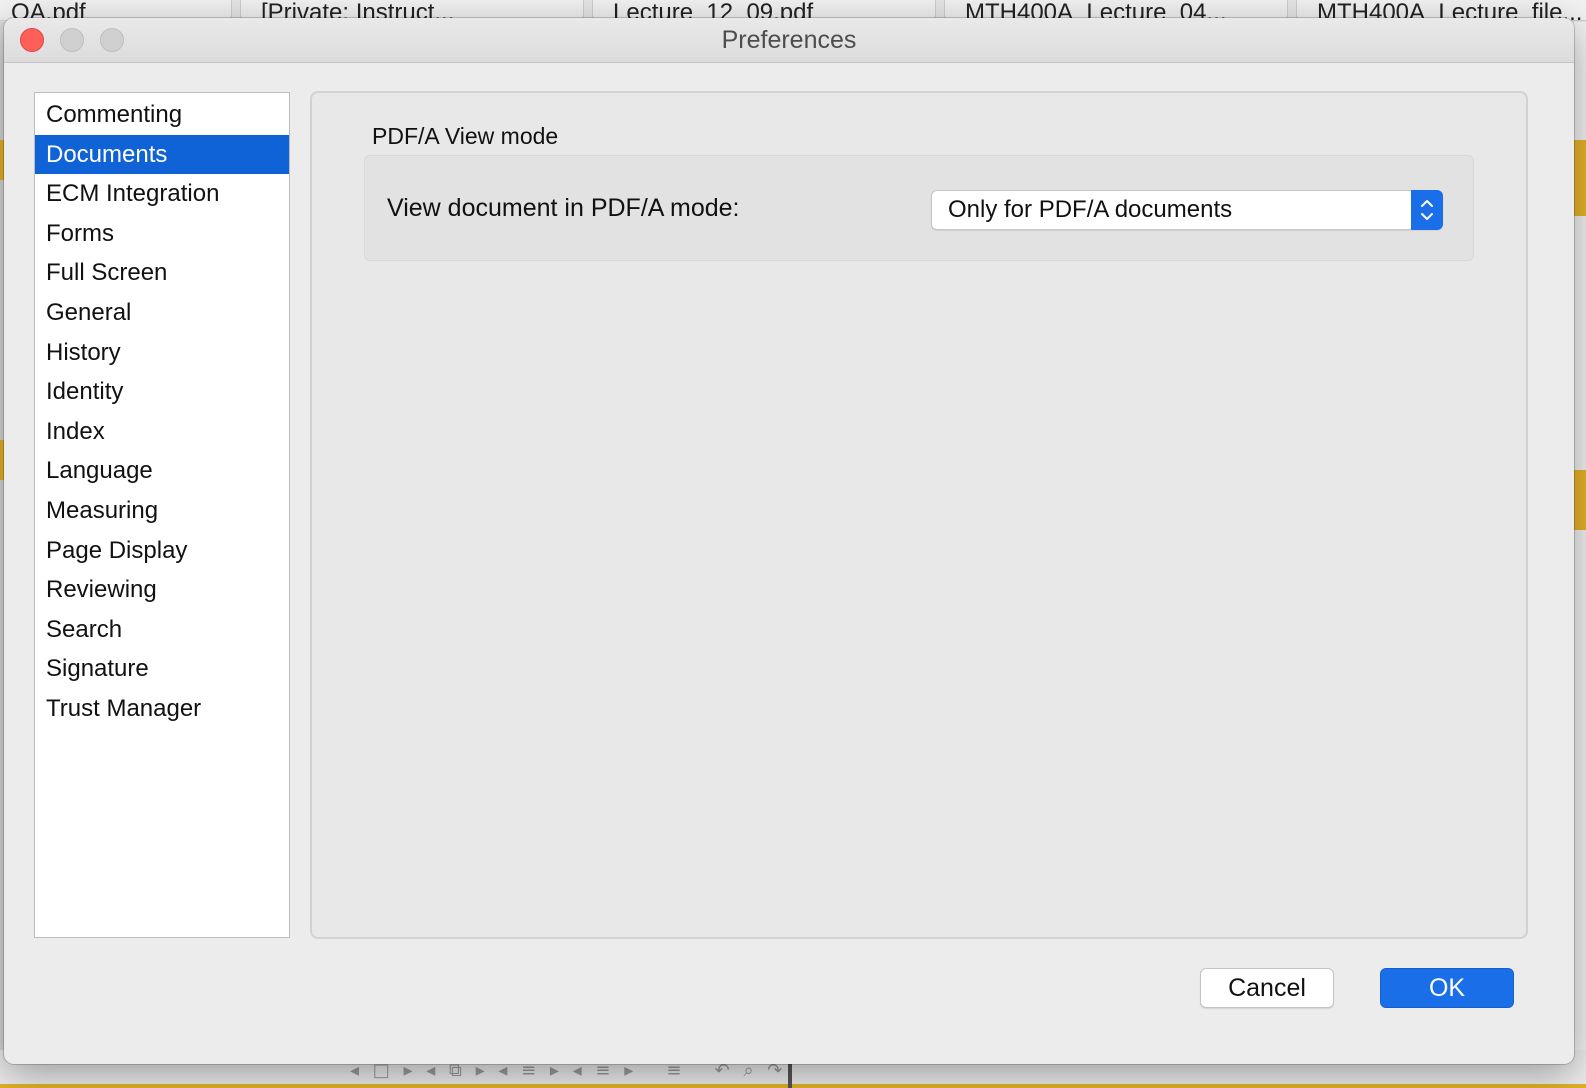 The width and height of the screenshot is (1586, 1088). Describe the element at coordinates (162, 115) in the screenshot. I see `category-item-commenting: Commenting` at that location.